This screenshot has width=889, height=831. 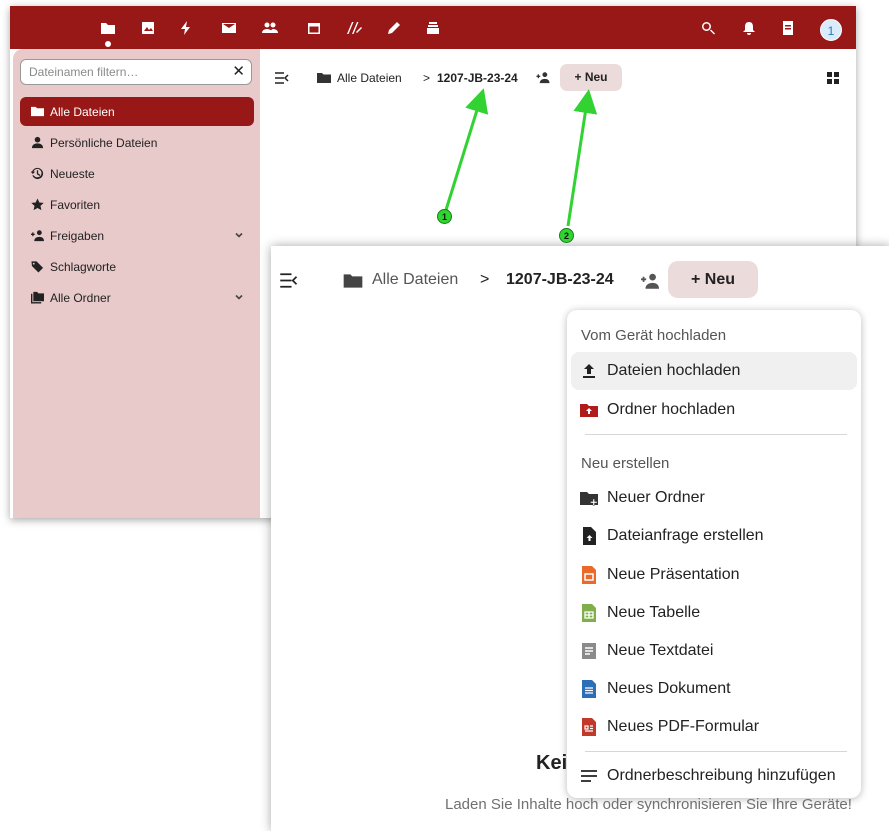 What do you see at coordinates (669, 688) in the screenshot?
I see `menu-item-label: Neues Dokument` at bounding box center [669, 688].